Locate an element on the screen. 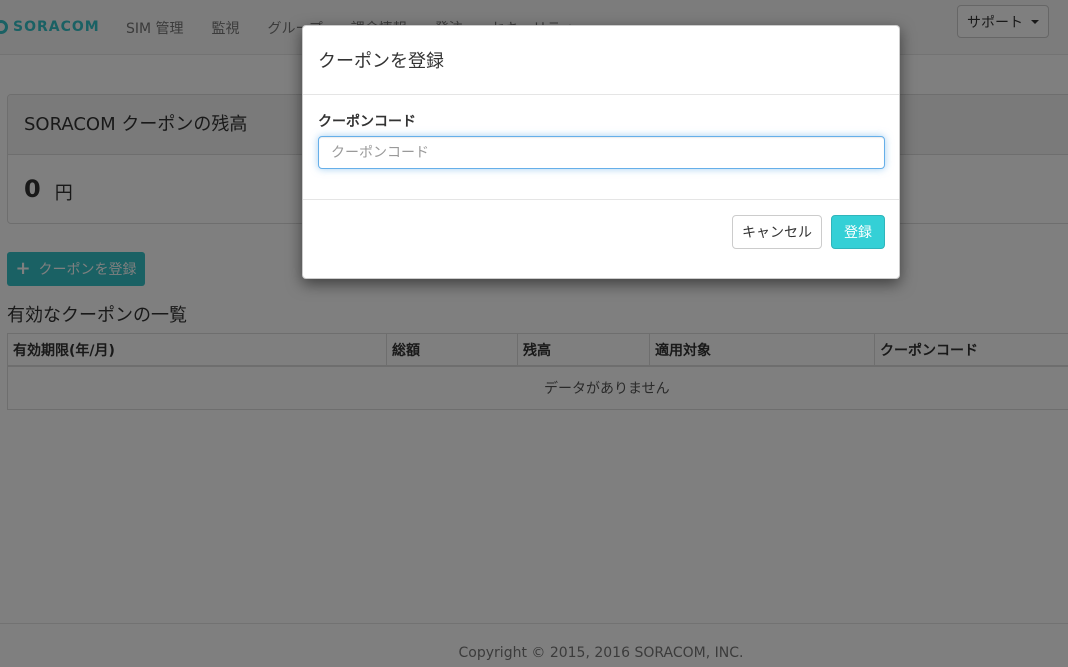 This screenshot has height=667, width=1068. modal-footer: キャンセル 登録 is located at coordinates (601, 239).